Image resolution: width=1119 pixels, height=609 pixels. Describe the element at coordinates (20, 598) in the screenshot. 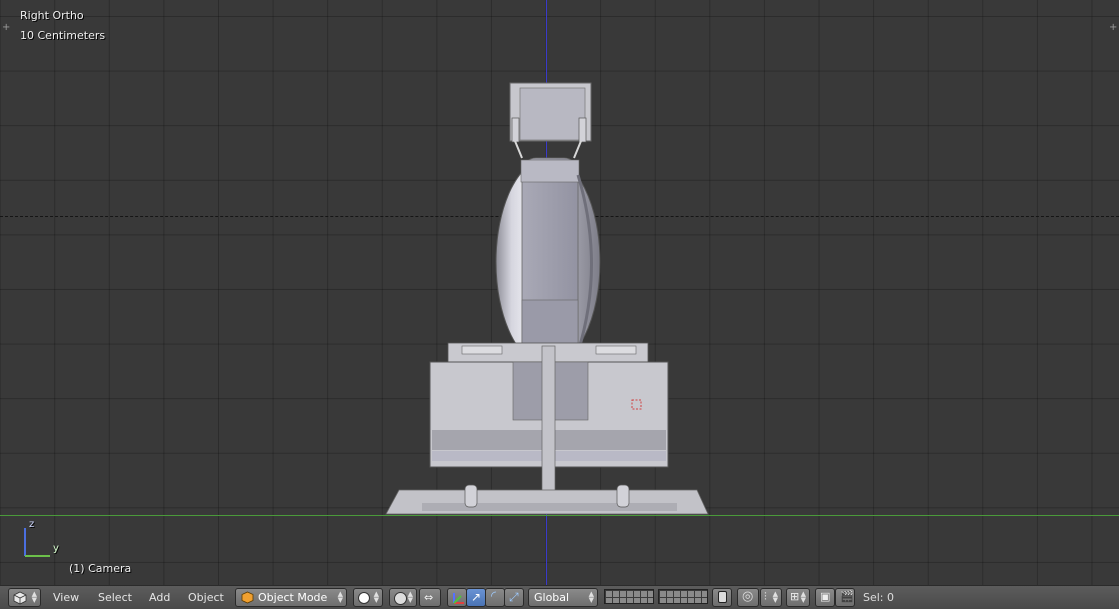

I see `cube-icon` at that location.